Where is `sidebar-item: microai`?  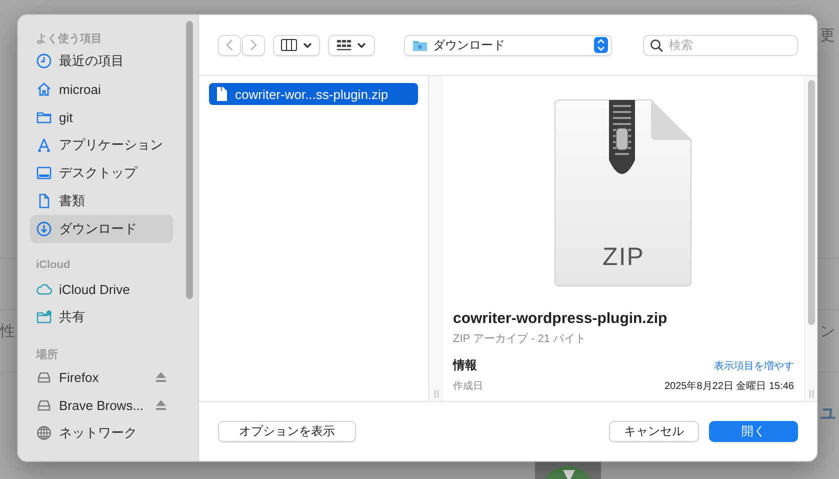 sidebar-item: microai is located at coordinates (101, 89).